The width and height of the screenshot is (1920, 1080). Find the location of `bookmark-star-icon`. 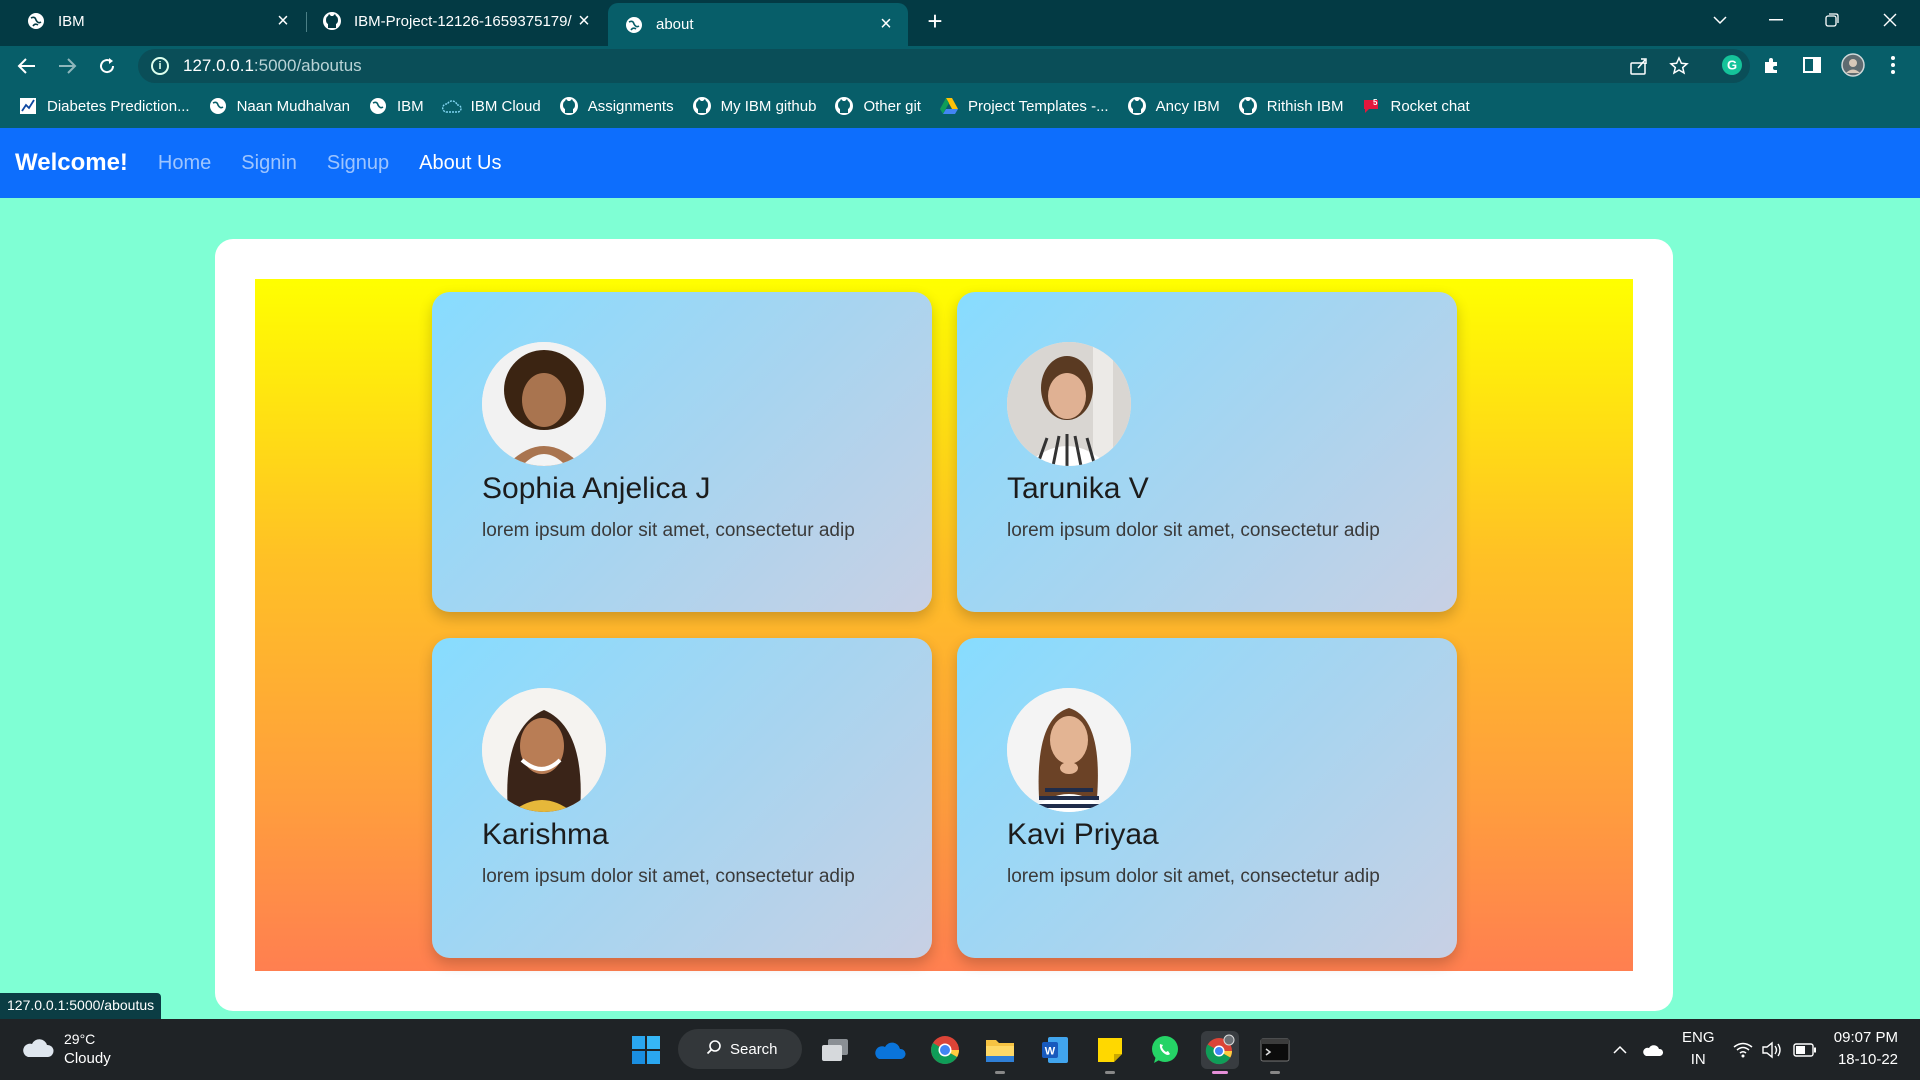

bookmark-star-icon is located at coordinates (1679, 66).